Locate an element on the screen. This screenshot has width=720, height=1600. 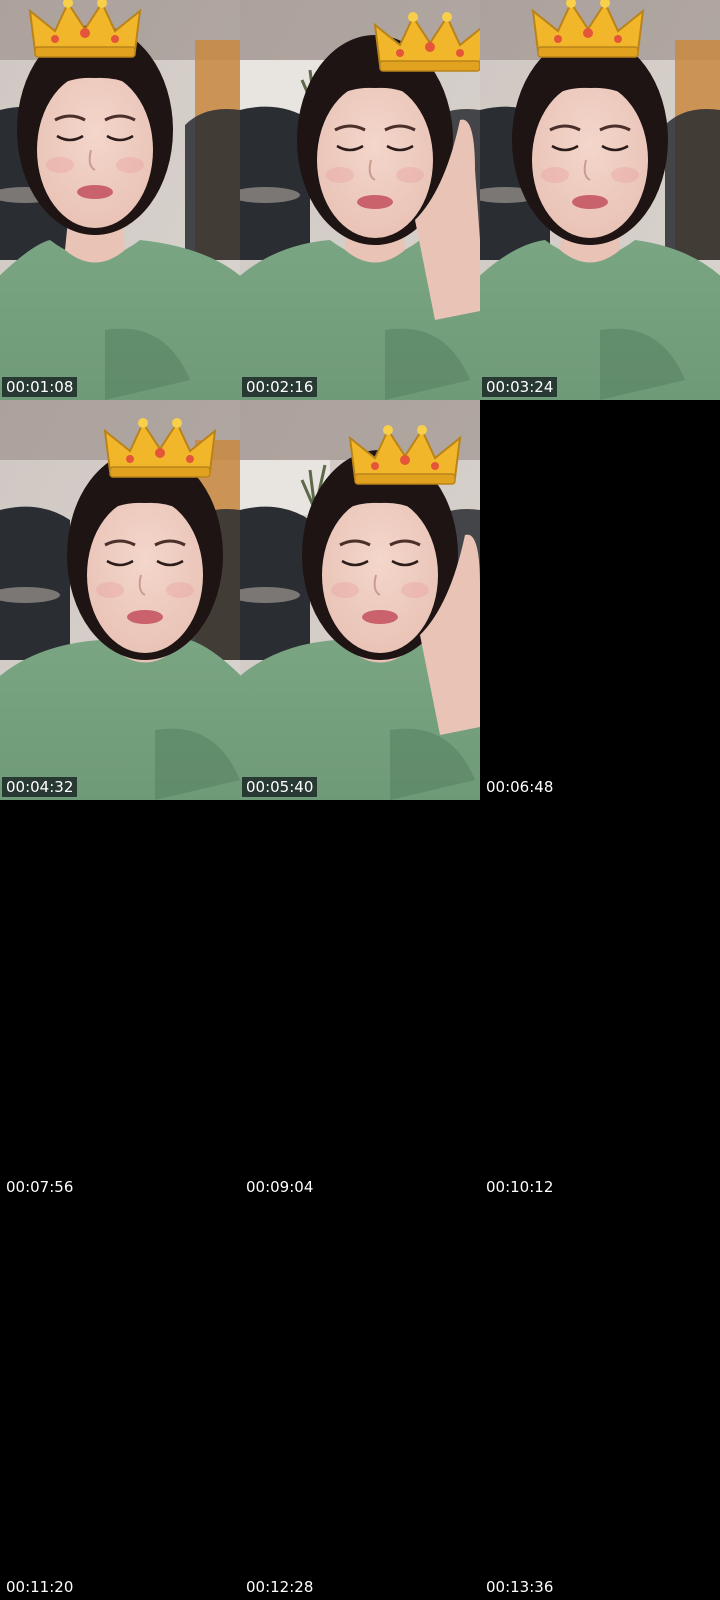
frame-cell: 00:03:24 is located at coordinates (600, 200).